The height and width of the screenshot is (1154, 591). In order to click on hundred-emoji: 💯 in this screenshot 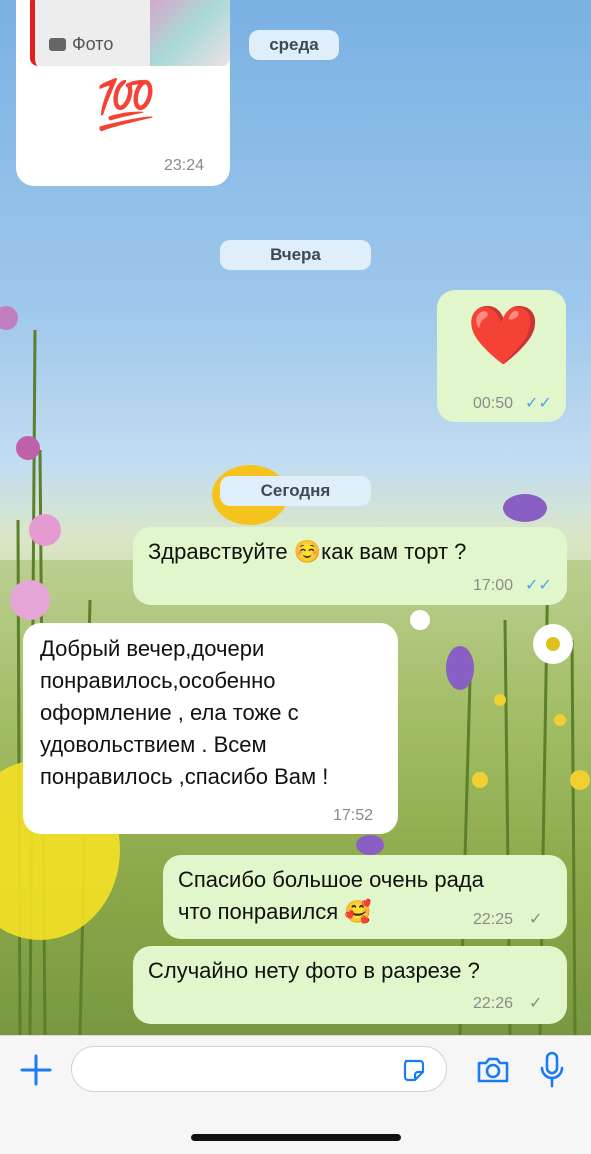, I will do `click(126, 105)`.